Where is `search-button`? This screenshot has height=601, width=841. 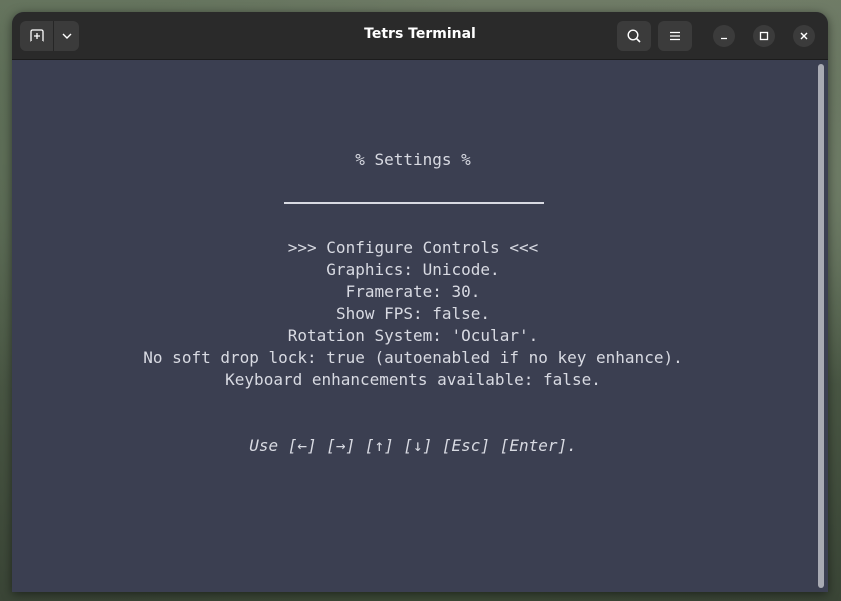
search-button is located at coordinates (634, 36).